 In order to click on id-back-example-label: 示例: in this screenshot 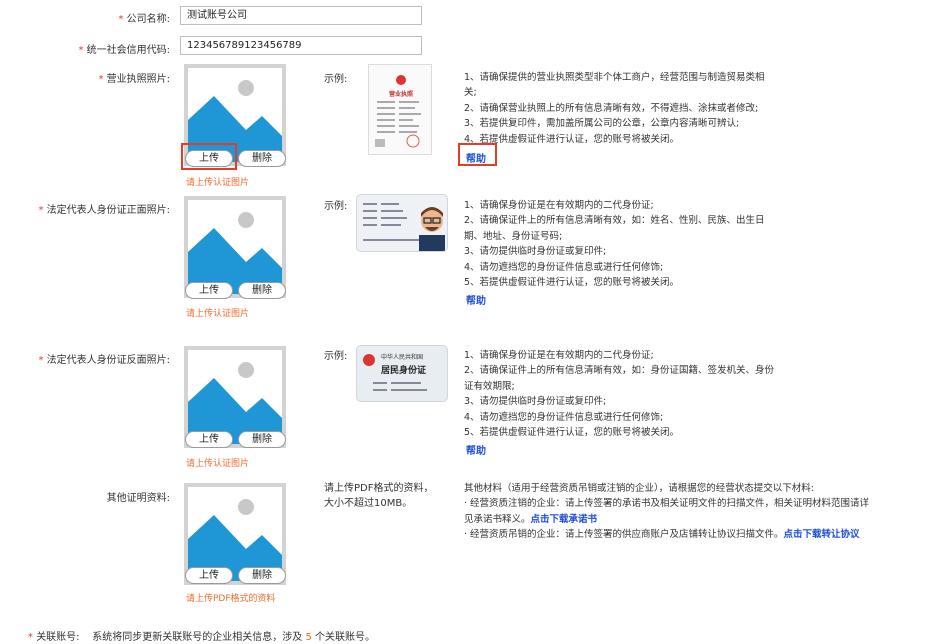, I will do `click(336, 356)`.